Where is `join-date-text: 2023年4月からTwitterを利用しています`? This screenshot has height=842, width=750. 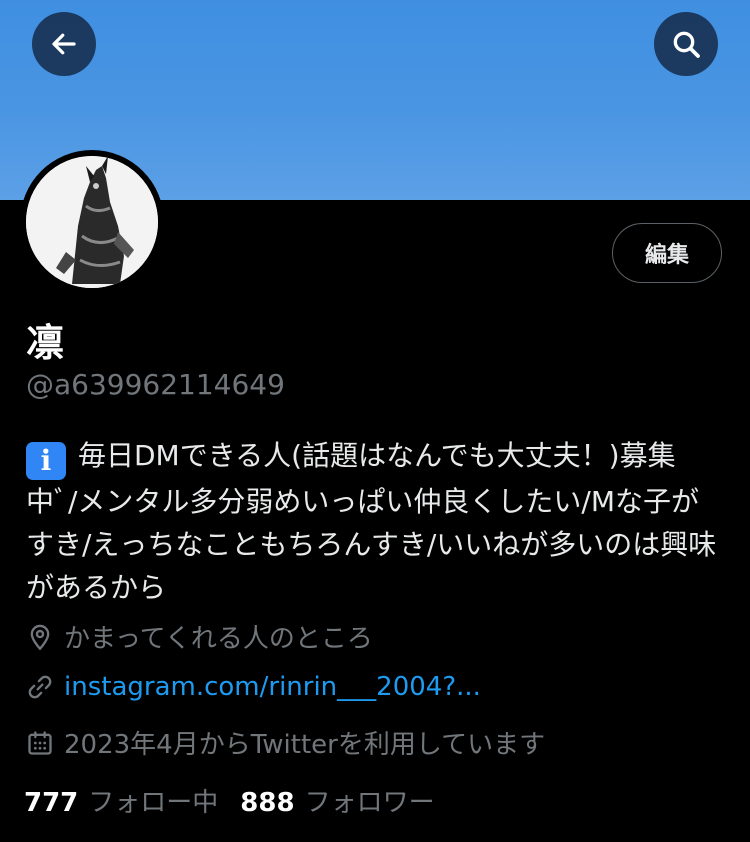
join-date-text: 2023年4月からTwitterを利用しています is located at coordinates (305, 745).